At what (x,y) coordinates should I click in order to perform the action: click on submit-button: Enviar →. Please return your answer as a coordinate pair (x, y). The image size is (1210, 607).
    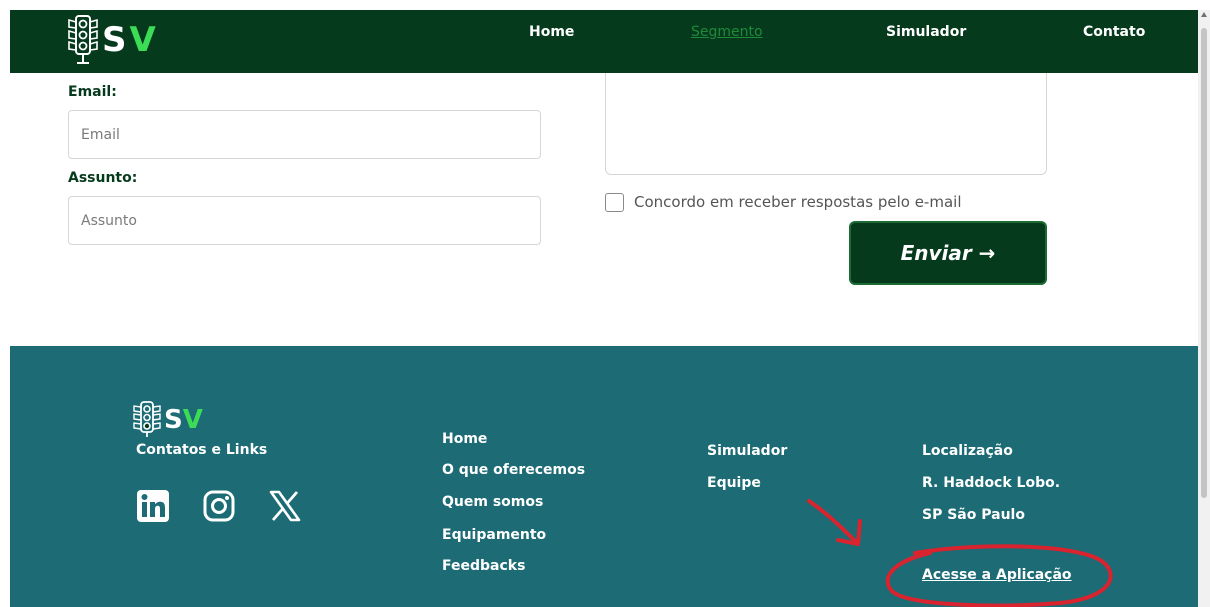
    Looking at the image, I should click on (948, 253).